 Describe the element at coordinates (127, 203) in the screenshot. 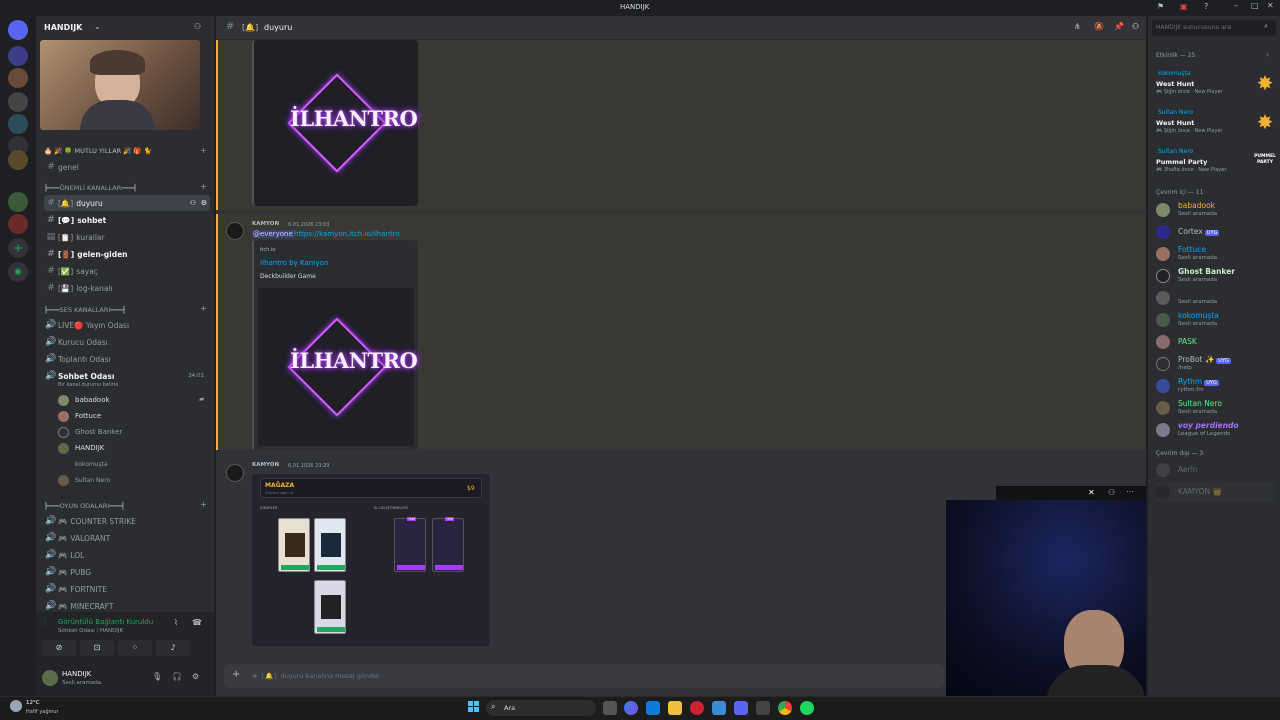

I see `channel-duyuru: # [🔔] duyuru ⚇ ⚙` at that location.